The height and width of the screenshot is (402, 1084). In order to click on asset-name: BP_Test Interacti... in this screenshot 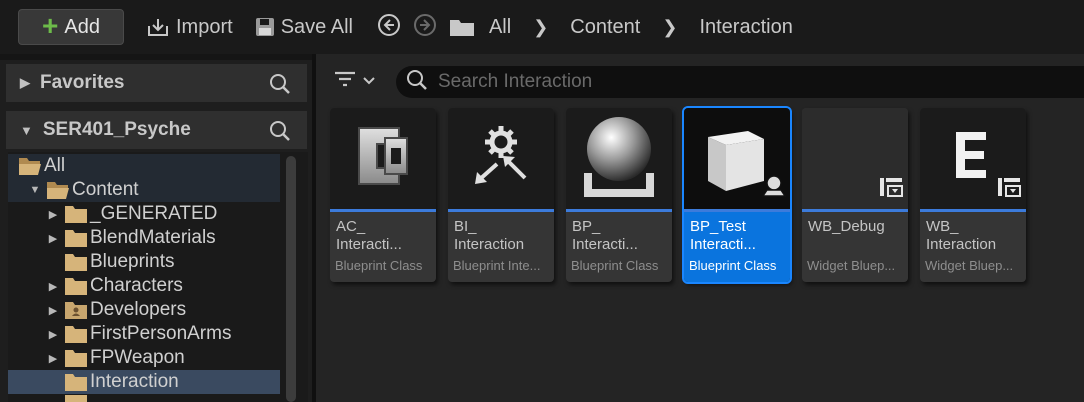, I will do `click(723, 235)`.